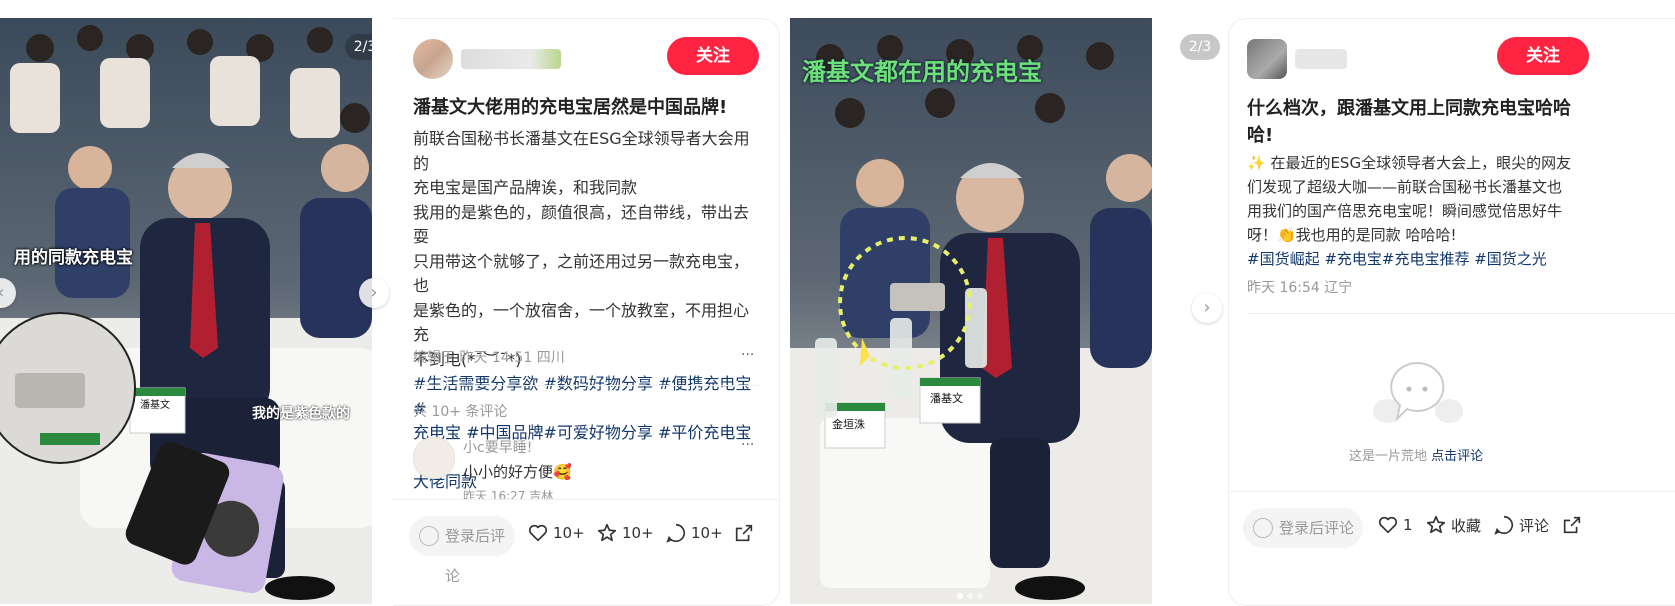  Describe the element at coordinates (1453, 525) in the screenshot. I see `collect-button: 收藏` at that location.